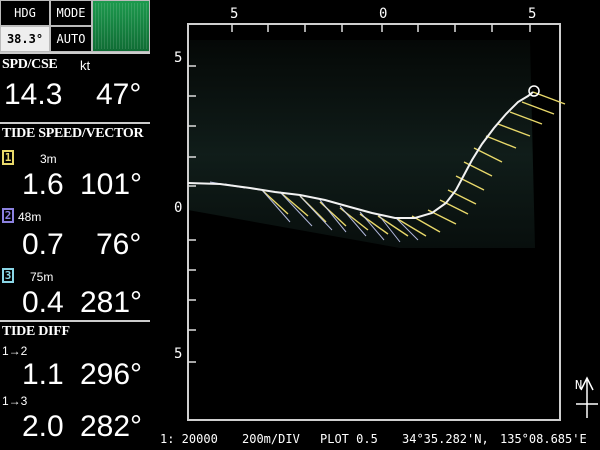 This screenshot has height=450, width=600. What do you see at coordinates (30, 217) in the screenshot?
I see `layer-depth-2: 48m` at bounding box center [30, 217].